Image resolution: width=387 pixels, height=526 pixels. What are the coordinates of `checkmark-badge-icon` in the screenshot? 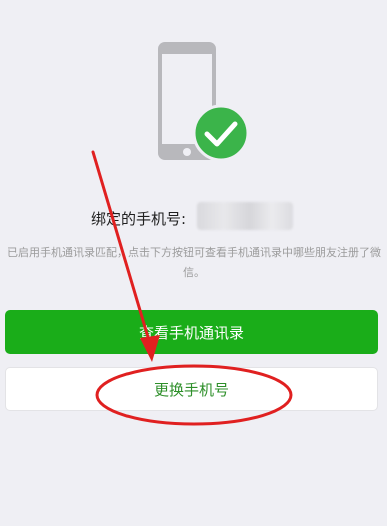 It's located at (221, 133).